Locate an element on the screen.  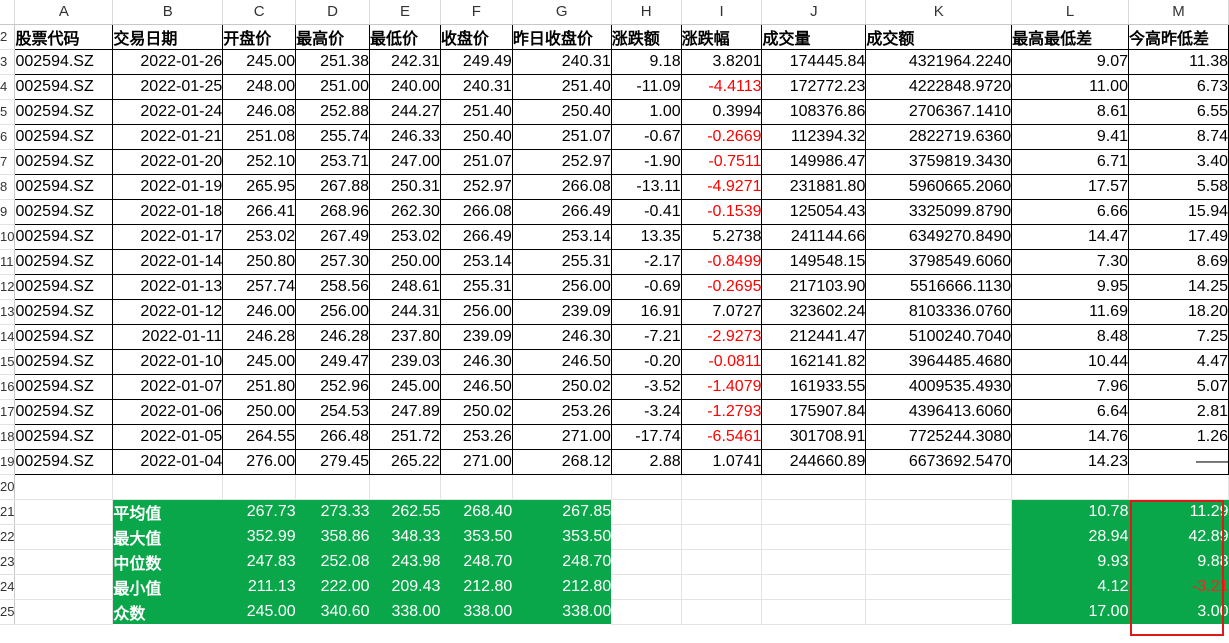
cell-chg: -7.21 is located at coordinates (646, 336).